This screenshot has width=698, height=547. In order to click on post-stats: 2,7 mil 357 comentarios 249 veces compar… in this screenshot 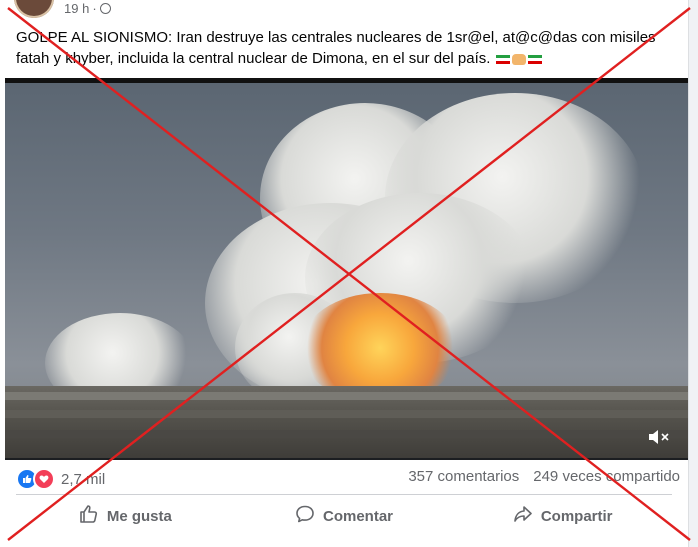, I will do `click(348, 478)`.